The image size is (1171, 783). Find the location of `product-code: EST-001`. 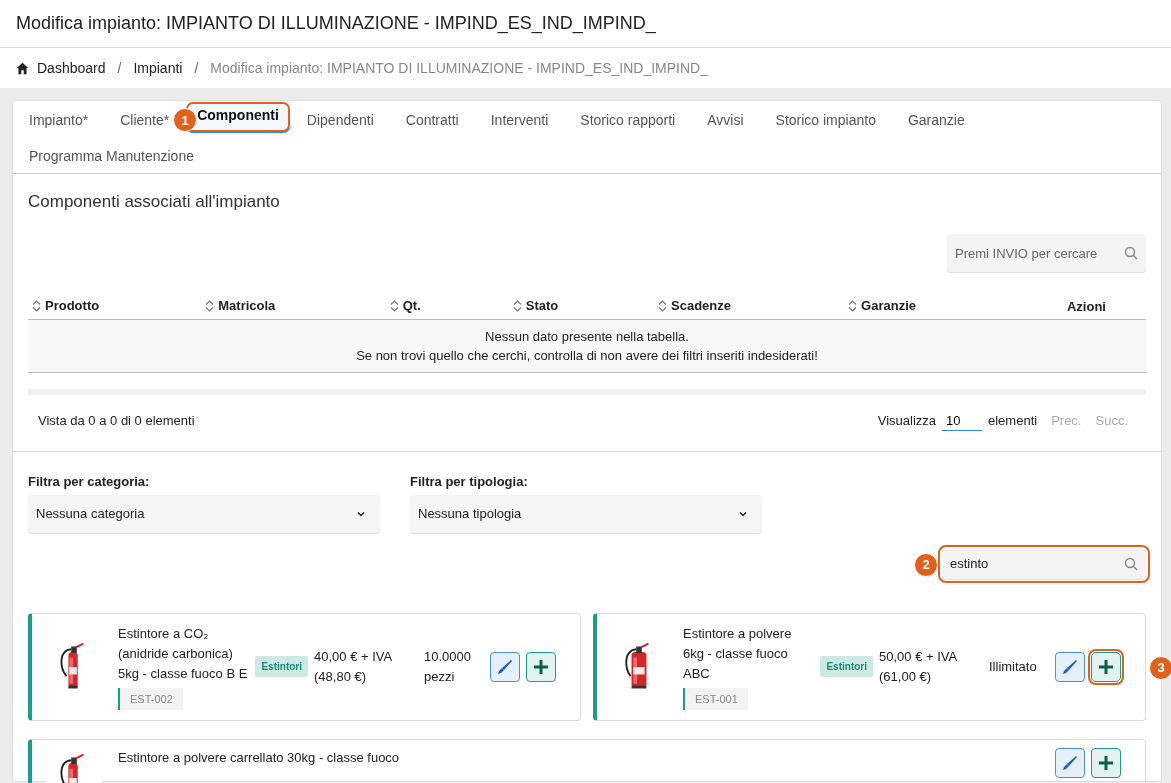

product-code: EST-001 is located at coordinates (715, 698).